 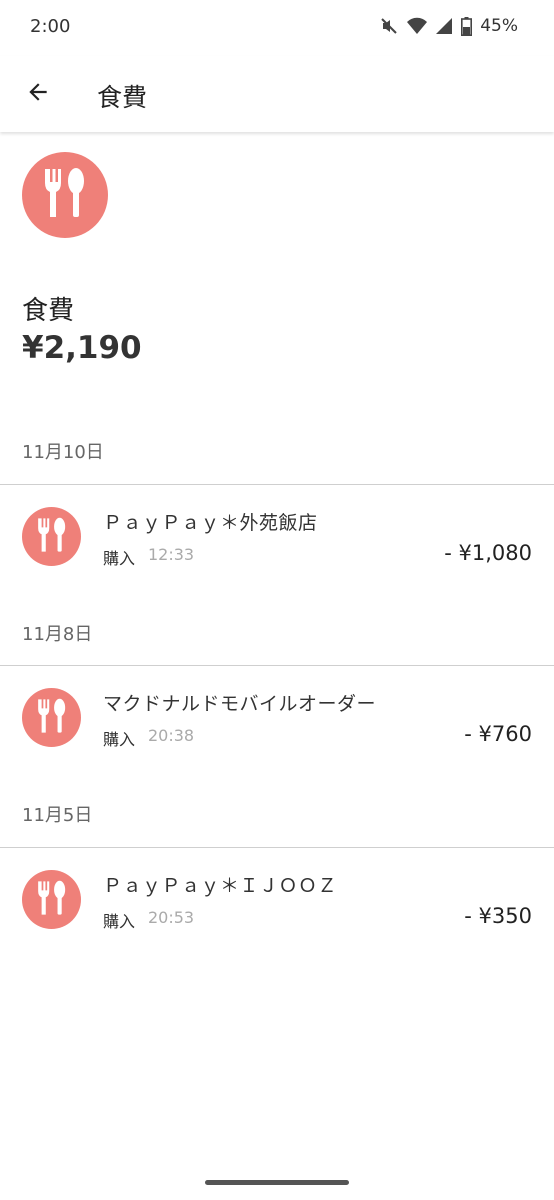 I want to click on transaction-row: ＰａｙＰａｙ＊ＩＪＯＯＺ 購入 20:53 - ¥350, so click(x=277, y=895).